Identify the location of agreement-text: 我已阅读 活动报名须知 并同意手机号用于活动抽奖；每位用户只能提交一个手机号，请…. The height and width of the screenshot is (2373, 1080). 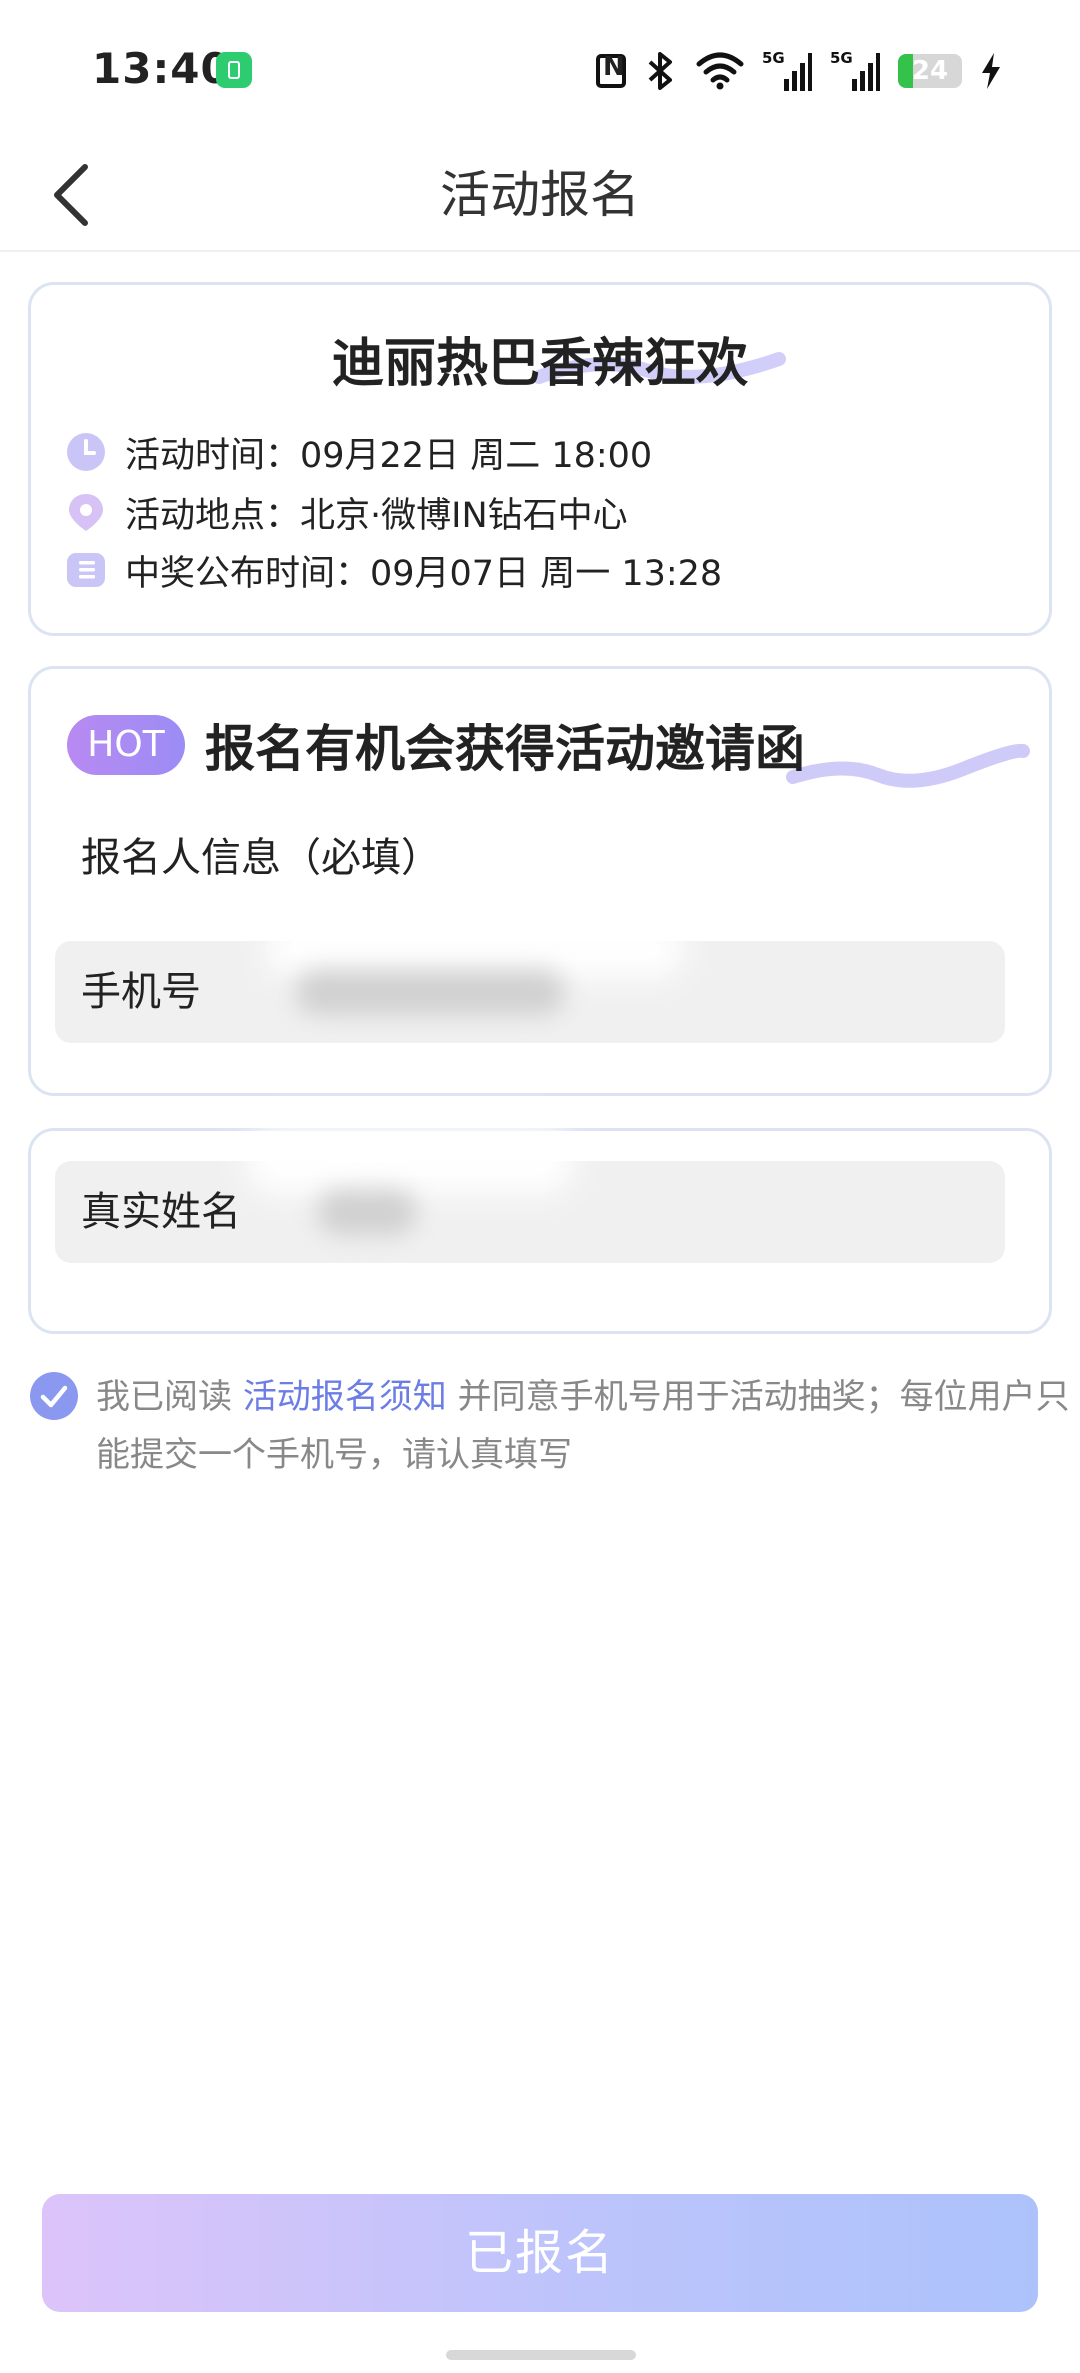
(586, 1426).